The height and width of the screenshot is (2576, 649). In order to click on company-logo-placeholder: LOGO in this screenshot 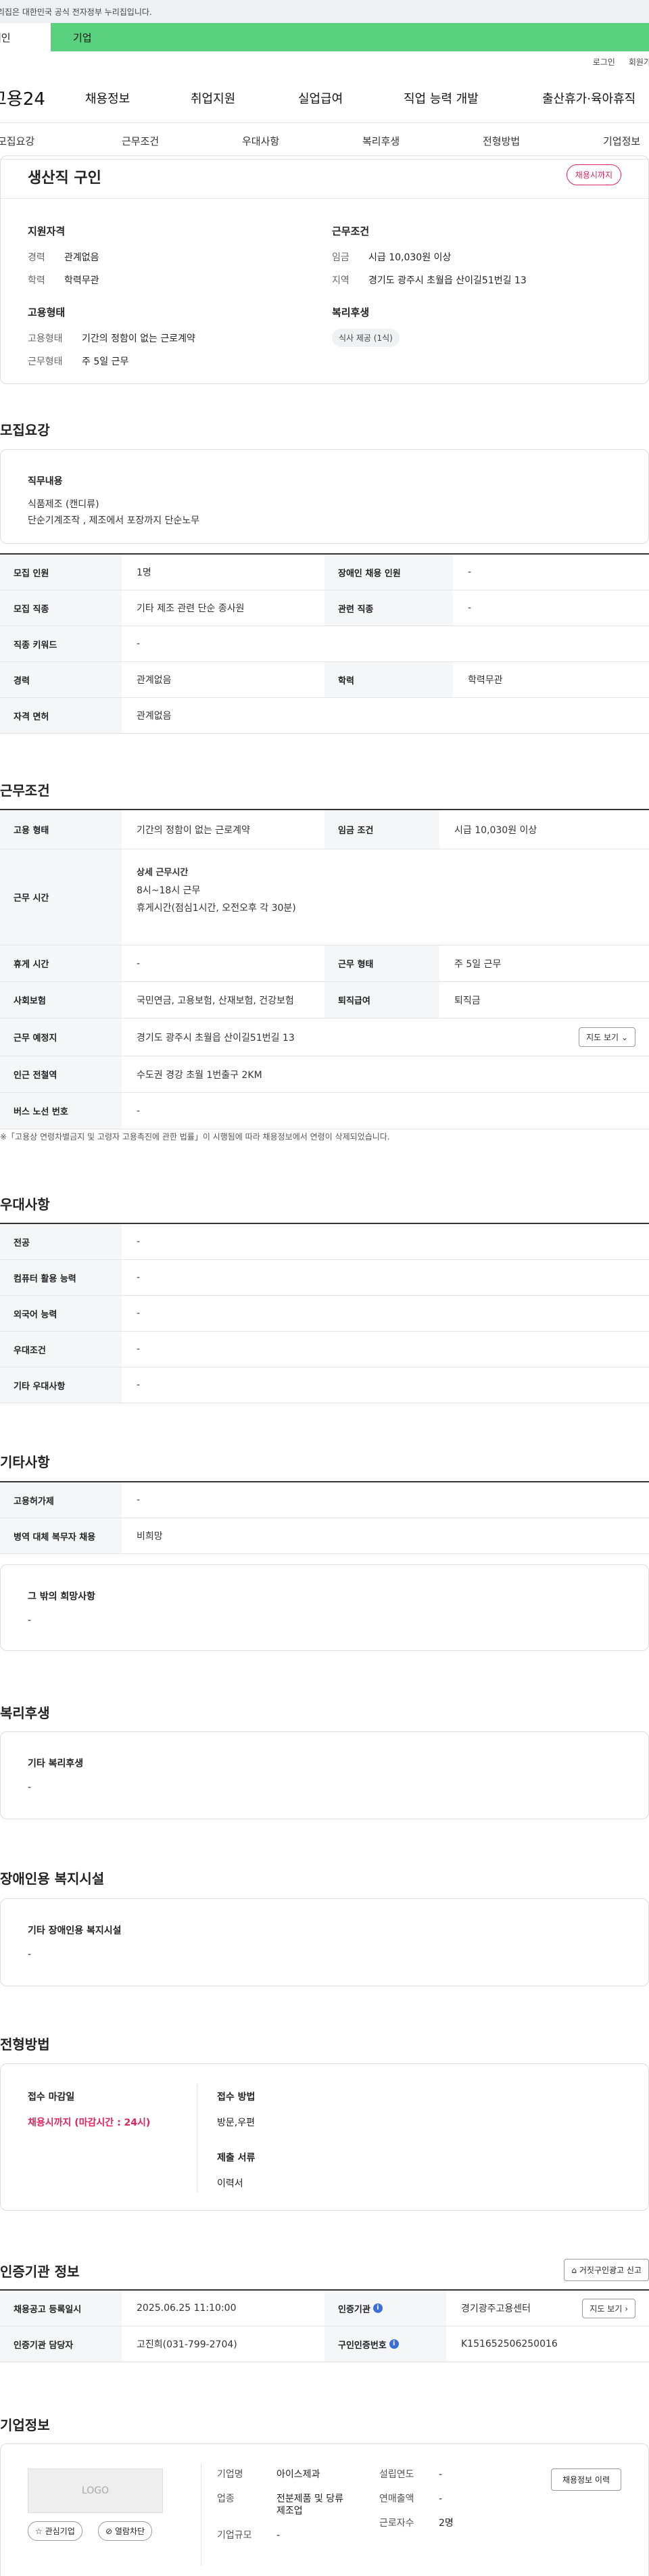, I will do `click(95, 2490)`.